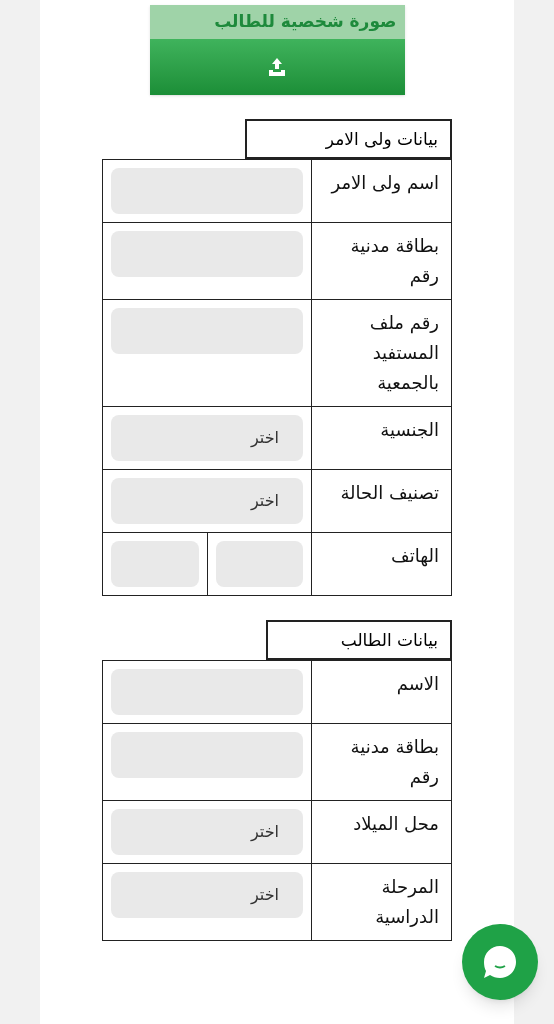 The image size is (554, 1024). What do you see at coordinates (415, 555) in the screenshot?
I see `field-label: الهاتف` at bounding box center [415, 555].